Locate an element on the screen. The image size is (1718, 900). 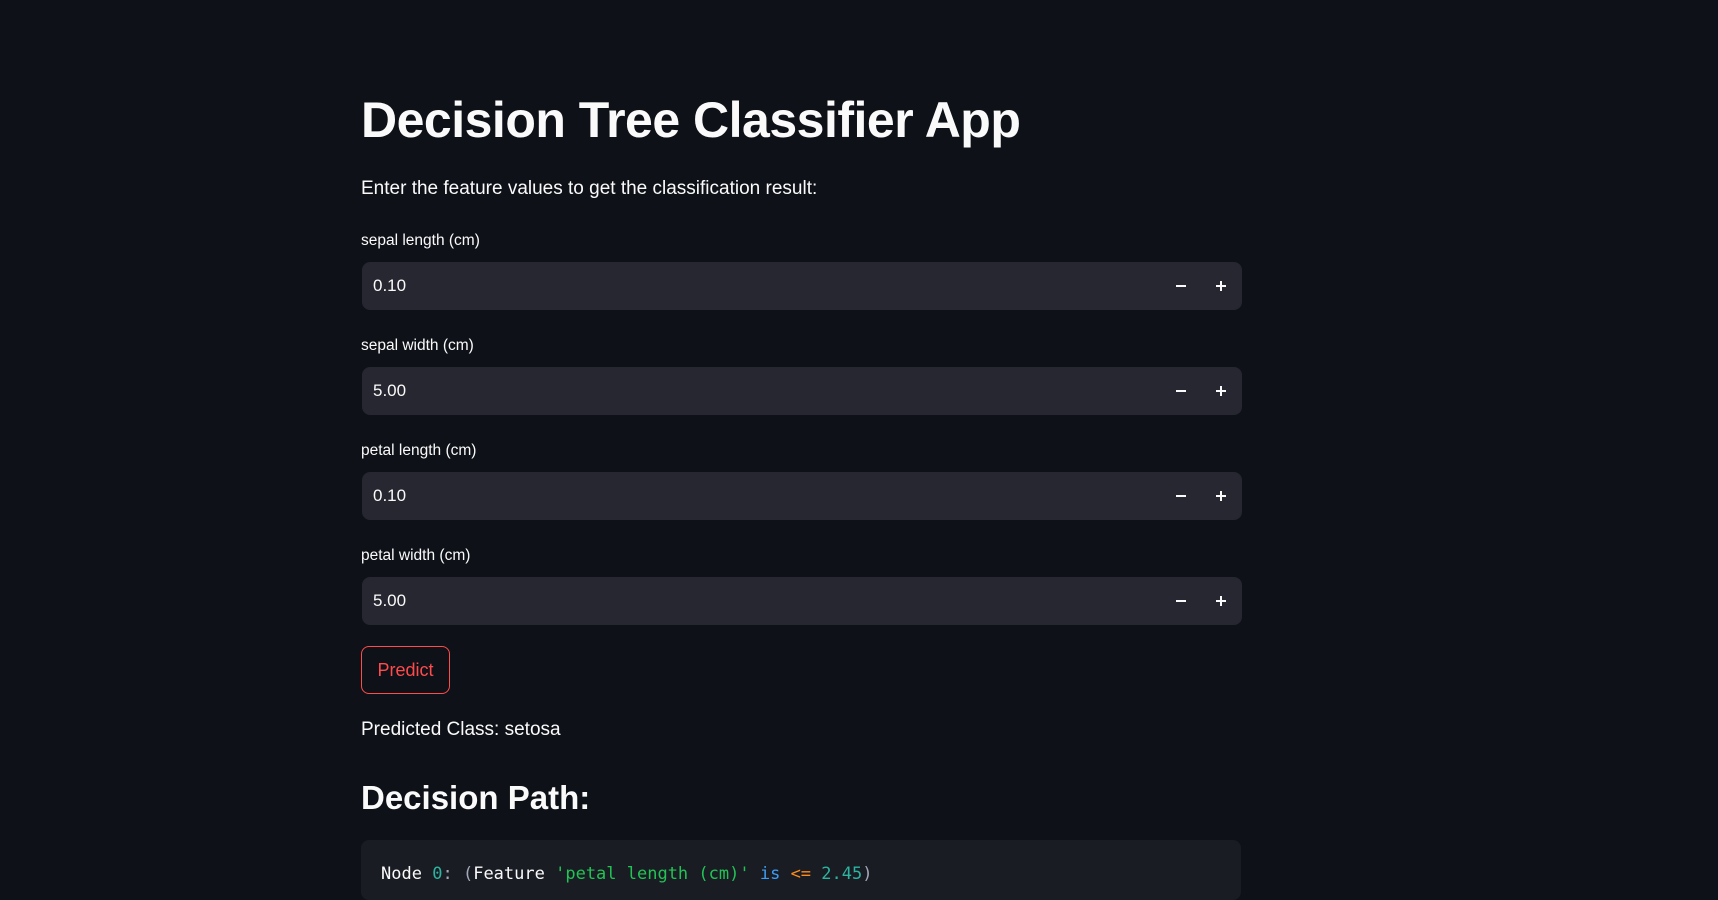
field-label: petal width (cm) is located at coordinates (416, 555).